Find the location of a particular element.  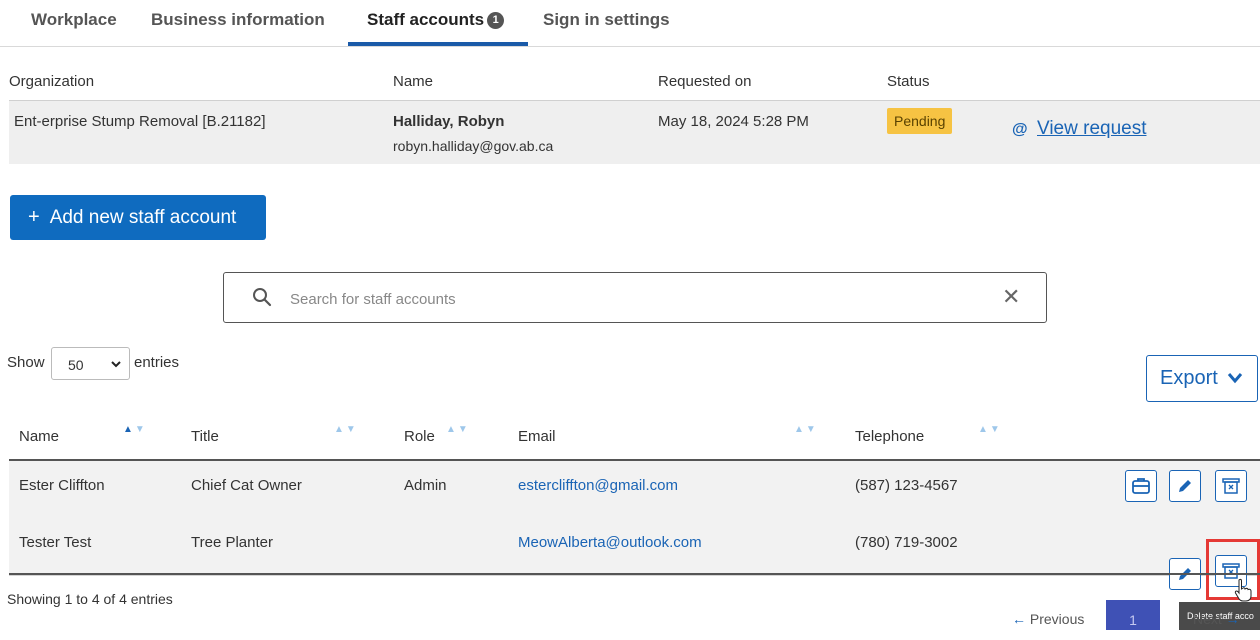

request-email: robyn.halliday@gov.ab.ca is located at coordinates (473, 146).